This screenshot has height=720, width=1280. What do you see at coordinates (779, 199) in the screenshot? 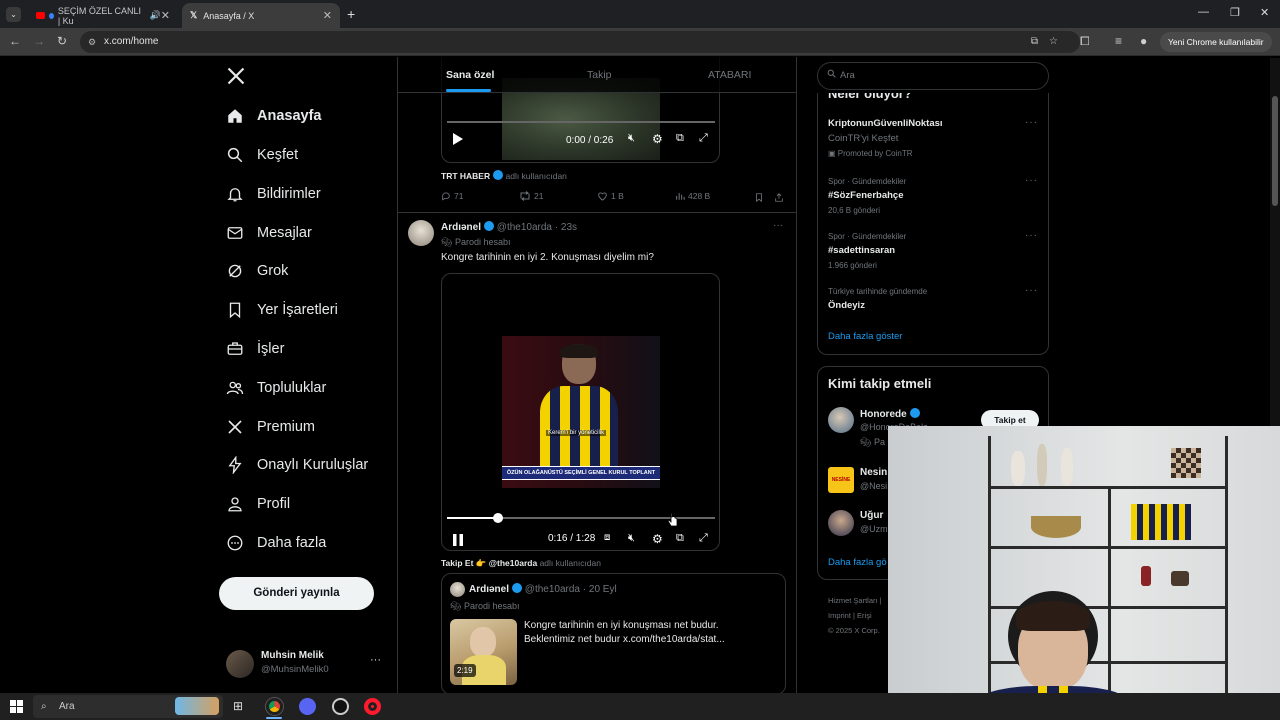
I see `share-icon` at bounding box center [779, 199].